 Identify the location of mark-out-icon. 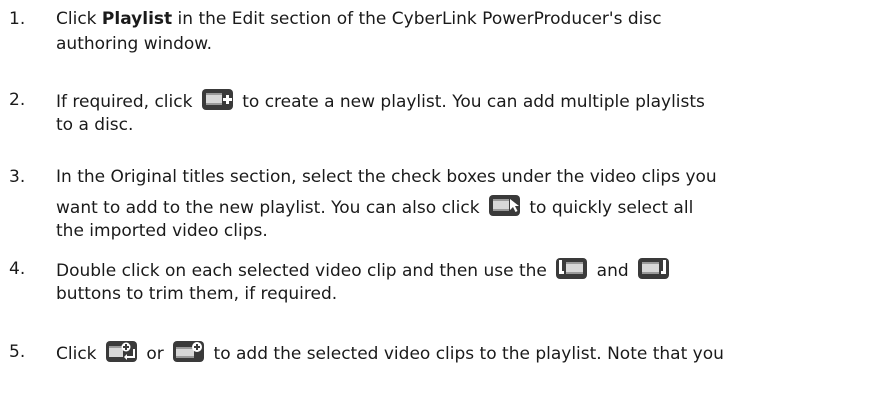
(653, 268).